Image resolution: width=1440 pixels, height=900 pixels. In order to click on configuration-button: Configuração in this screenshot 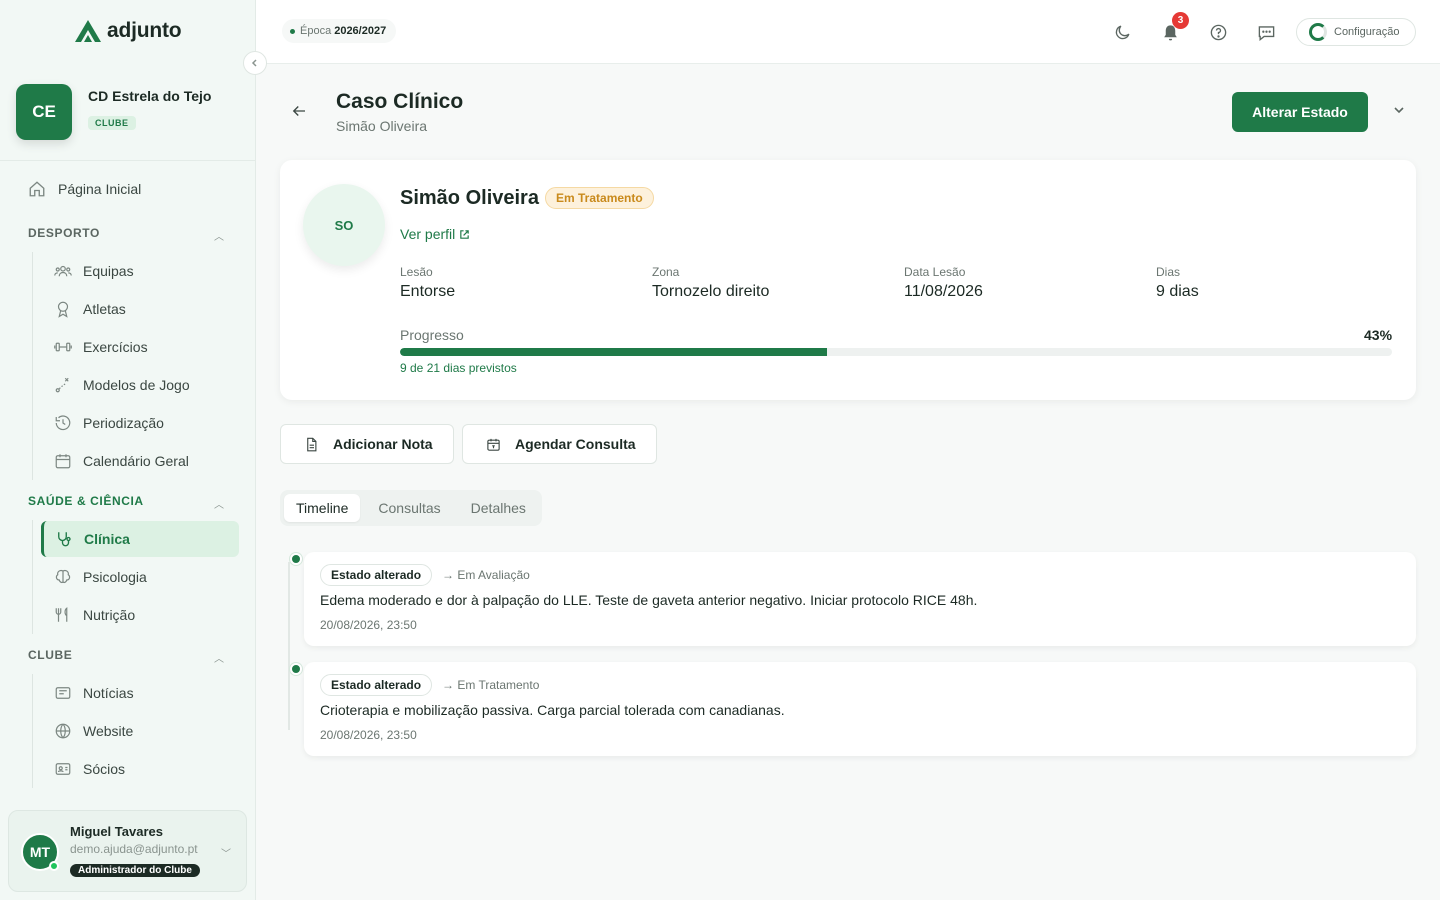, I will do `click(1356, 32)`.